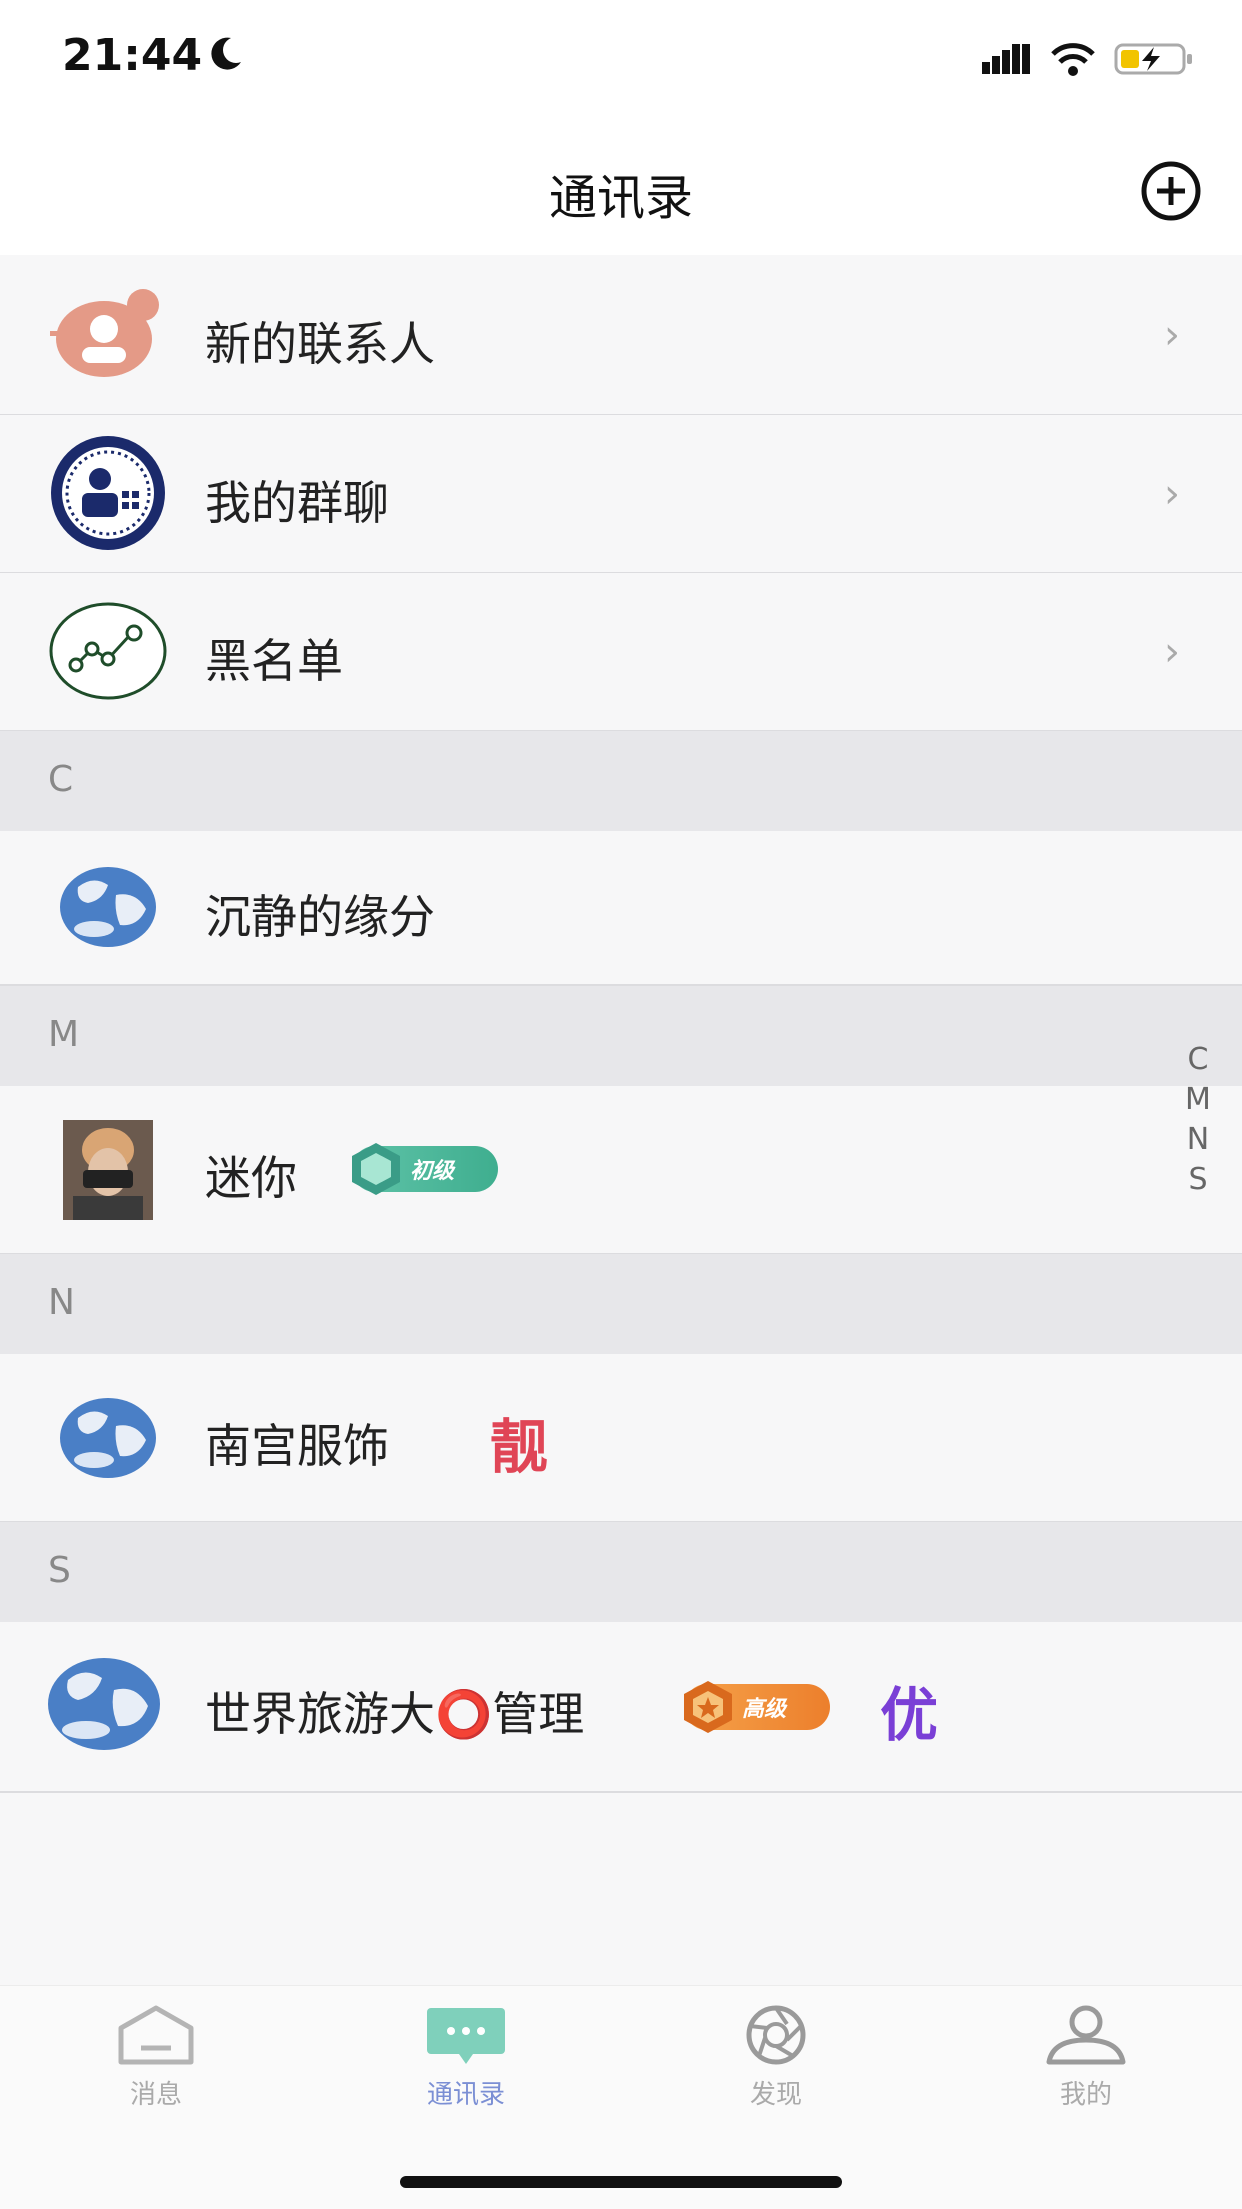 The image size is (1242, 2209). Describe the element at coordinates (621, 652) in the screenshot. I see `menu-item-blacklist: 黑名单 ›` at that location.